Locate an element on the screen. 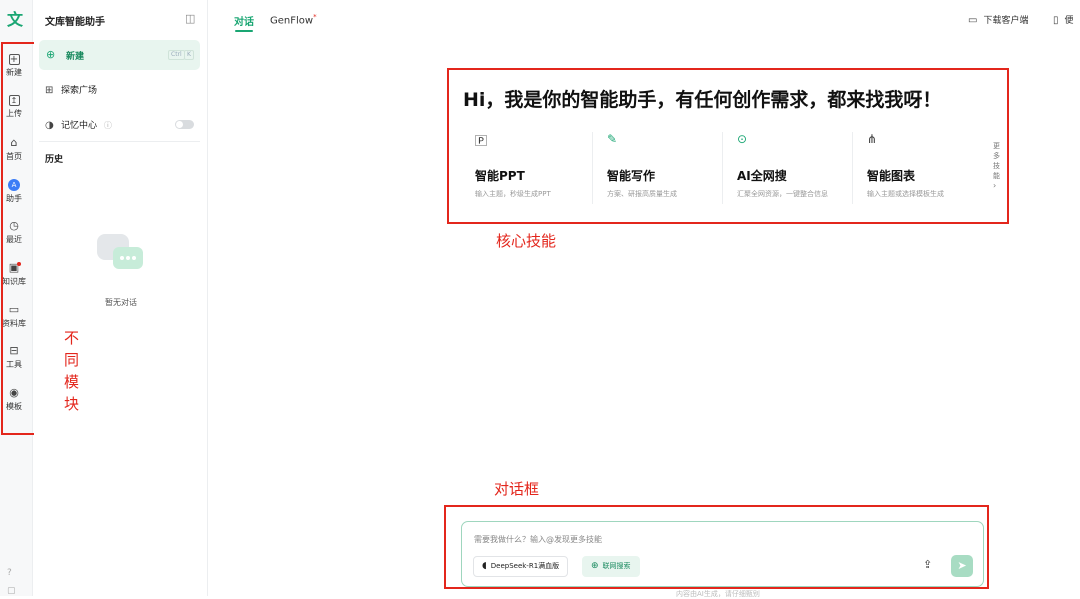  skill-card-ppt: 🄿 智能PPT 输入主题，秒级生成PPT is located at coordinates (522, 168).